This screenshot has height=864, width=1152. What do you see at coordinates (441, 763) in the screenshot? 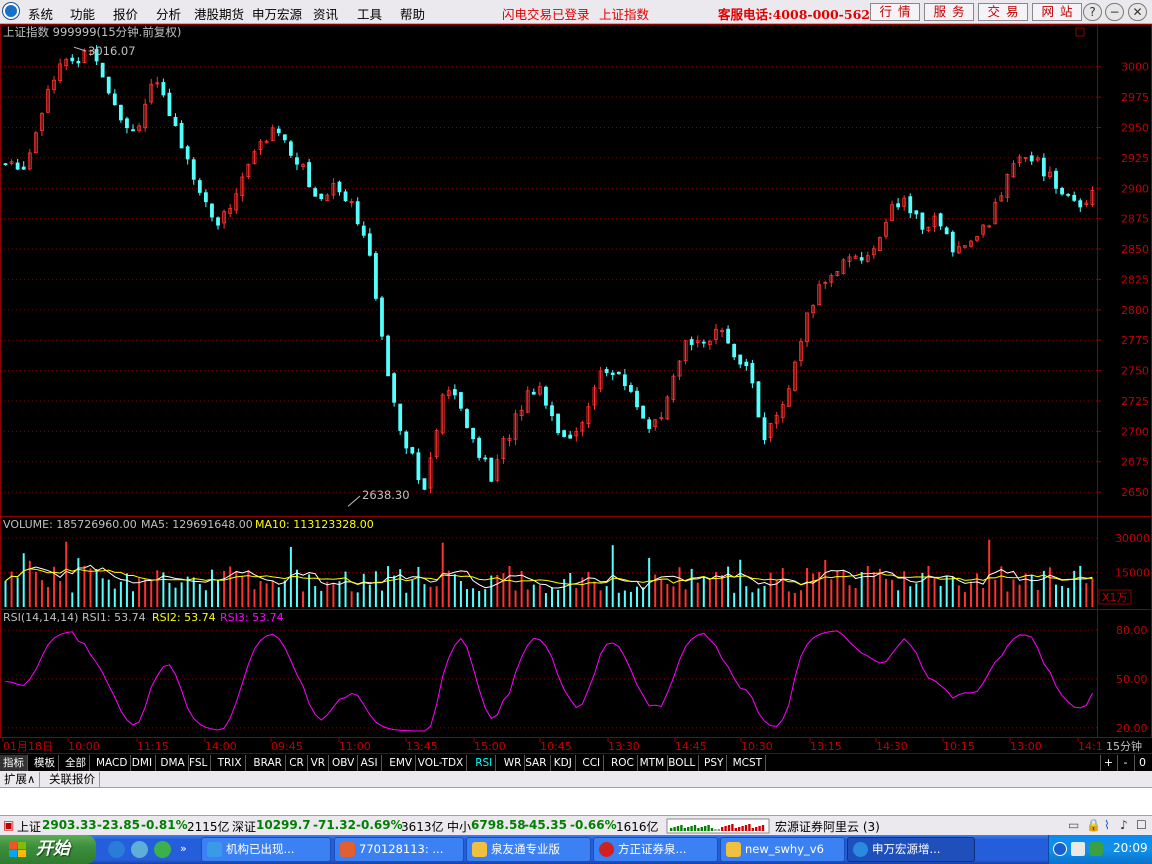
I see `indicator-tab-vol-tdx: VOL-TDX` at bounding box center [441, 763].